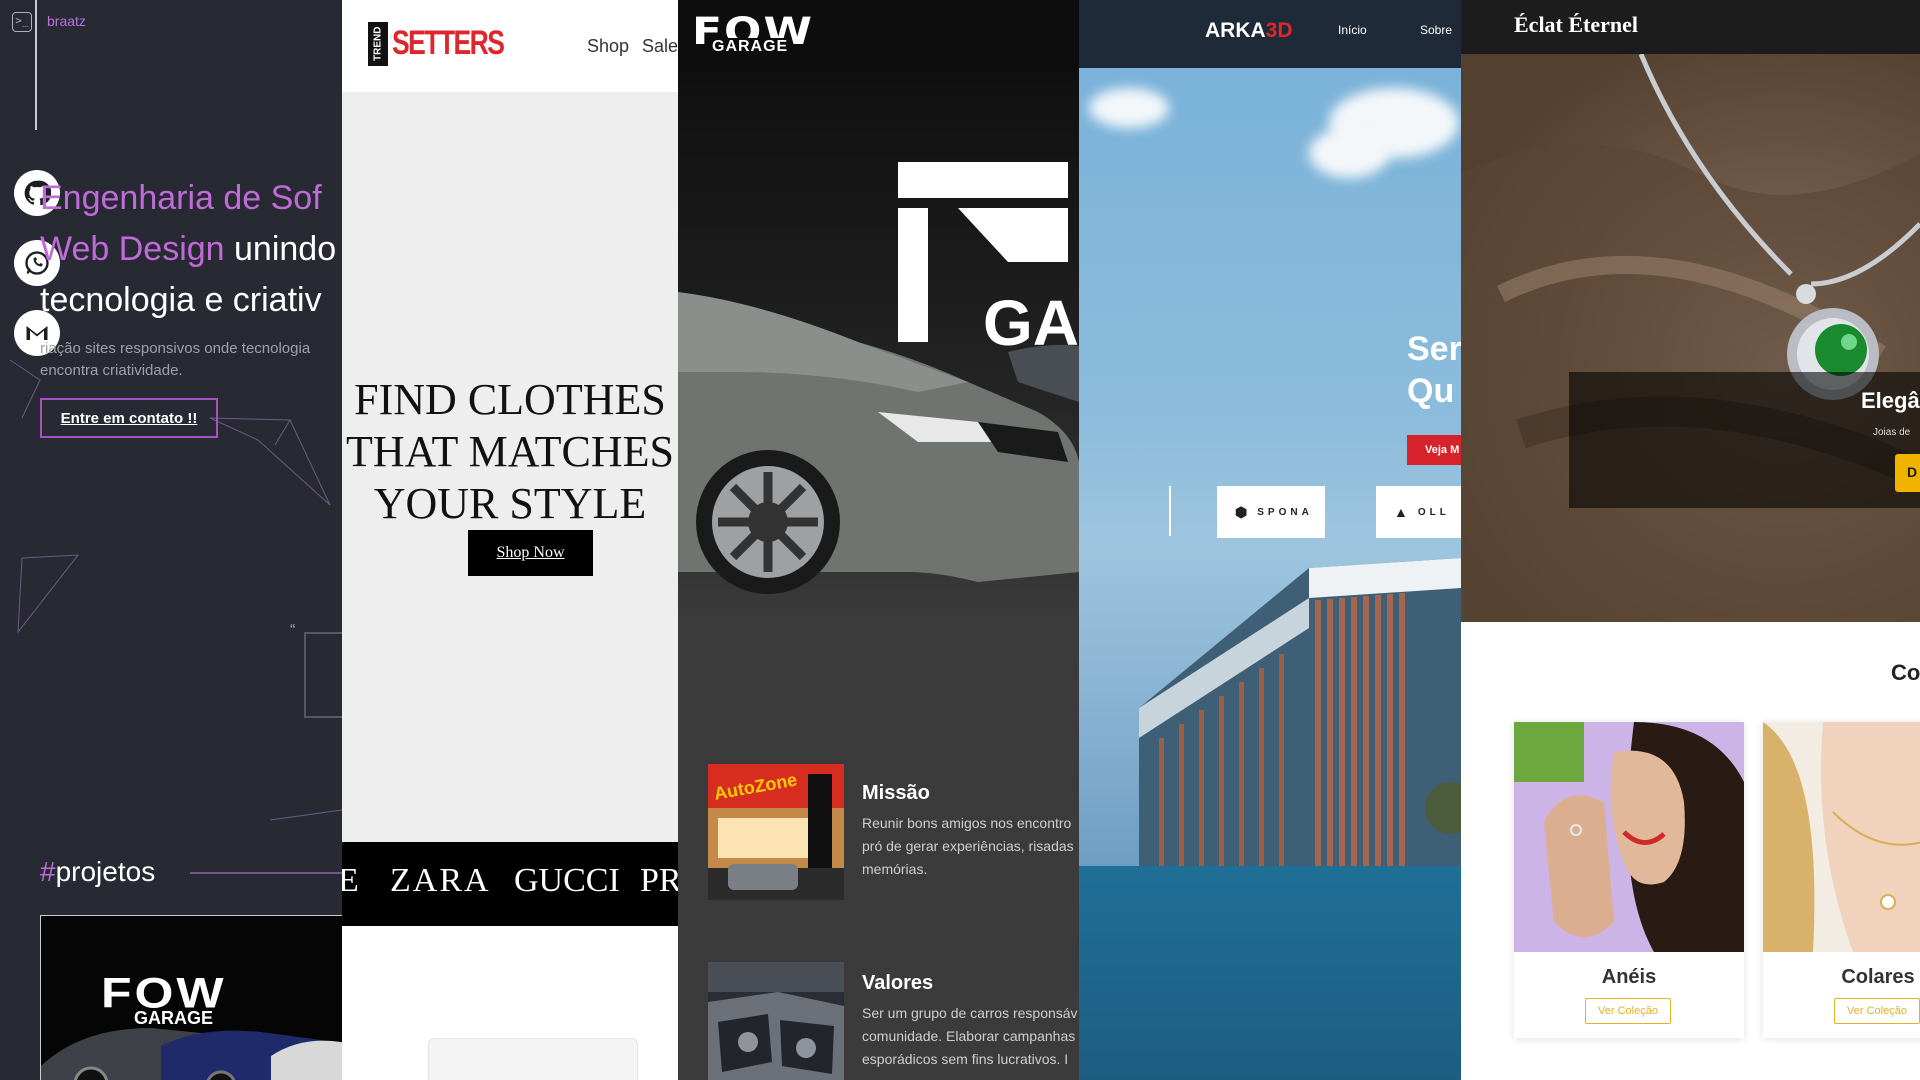 The image size is (1920, 1080). Describe the element at coordinates (105, 871) in the screenshot. I see `projects-title: projetos` at that location.